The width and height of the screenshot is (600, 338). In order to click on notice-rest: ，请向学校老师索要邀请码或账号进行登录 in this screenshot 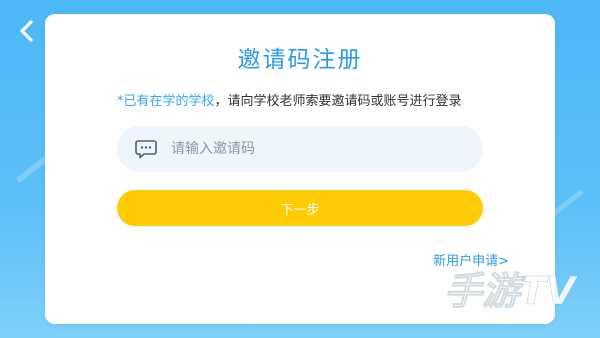, I will do `click(338, 101)`.